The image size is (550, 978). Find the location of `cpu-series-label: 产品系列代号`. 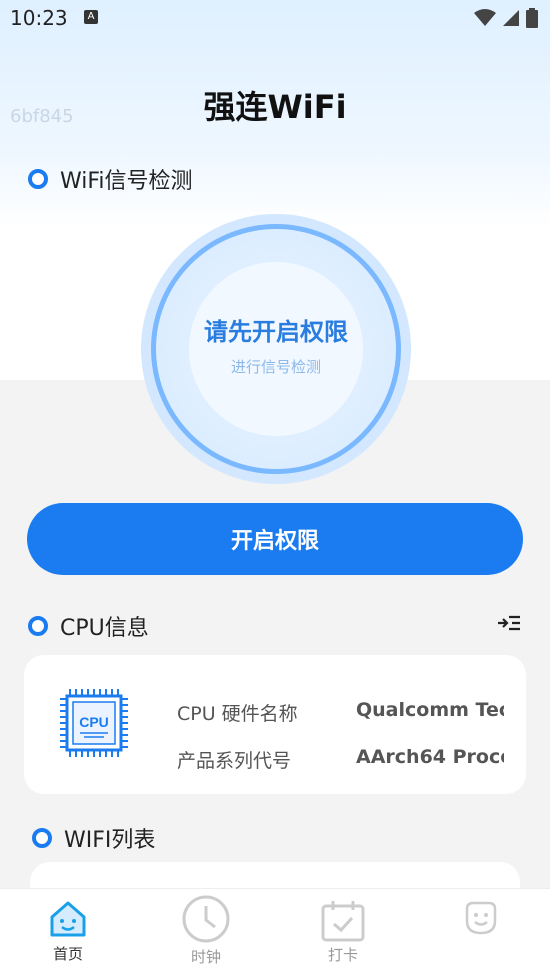

cpu-series-label: 产品系列代号 is located at coordinates (234, 761).